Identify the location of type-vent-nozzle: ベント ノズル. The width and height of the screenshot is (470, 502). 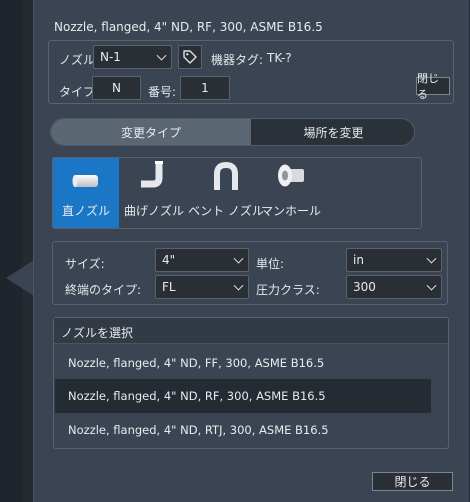
(226, 190).